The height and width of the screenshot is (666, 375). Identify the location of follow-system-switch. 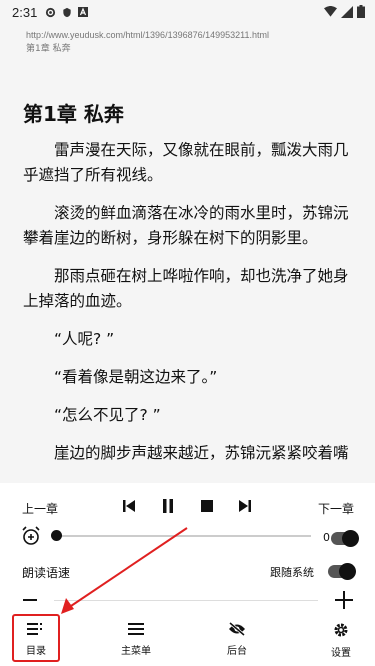
(342, 571).